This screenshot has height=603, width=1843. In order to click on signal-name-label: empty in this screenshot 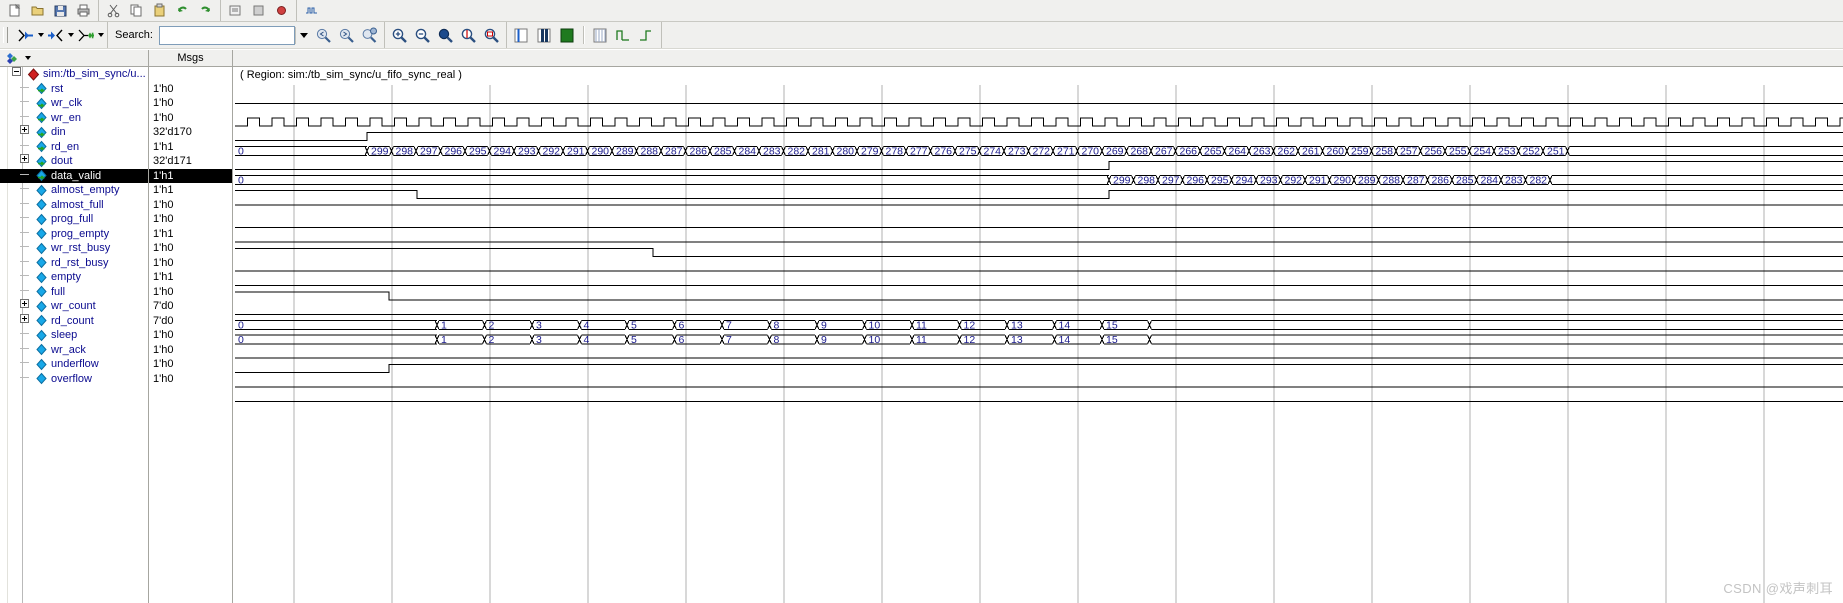, I will do `click(66, 277)`.